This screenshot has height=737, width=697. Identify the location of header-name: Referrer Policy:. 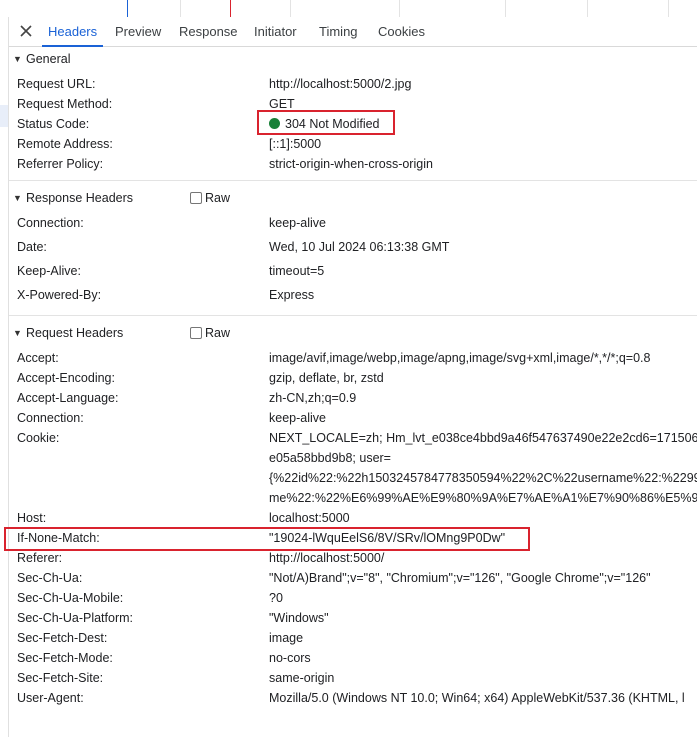
(60, 164).